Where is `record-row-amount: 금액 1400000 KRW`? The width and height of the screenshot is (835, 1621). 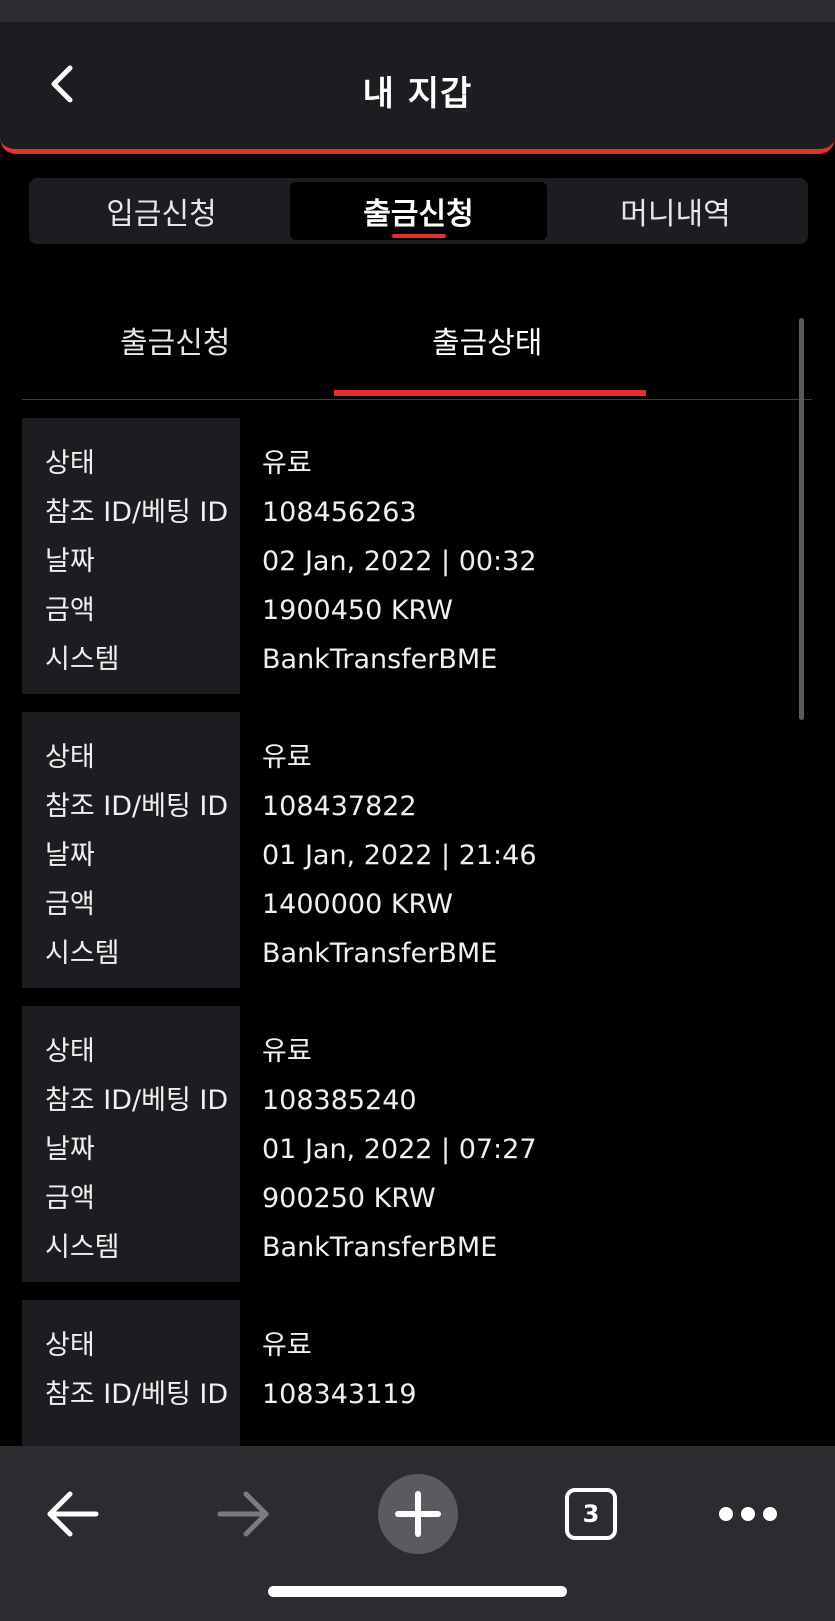 record-row-amount: 금액 1400000 KRW is located at coordinates (407, 905).